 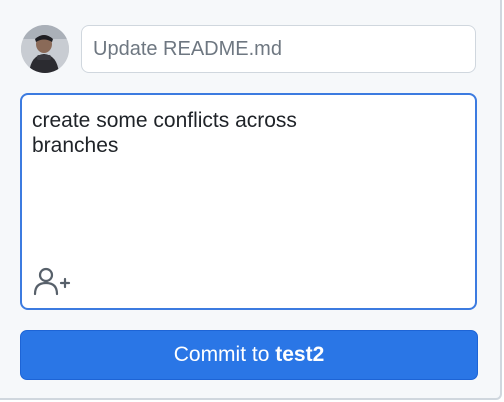 I want to click on commit-summary-input, so click(x=278, y=49).